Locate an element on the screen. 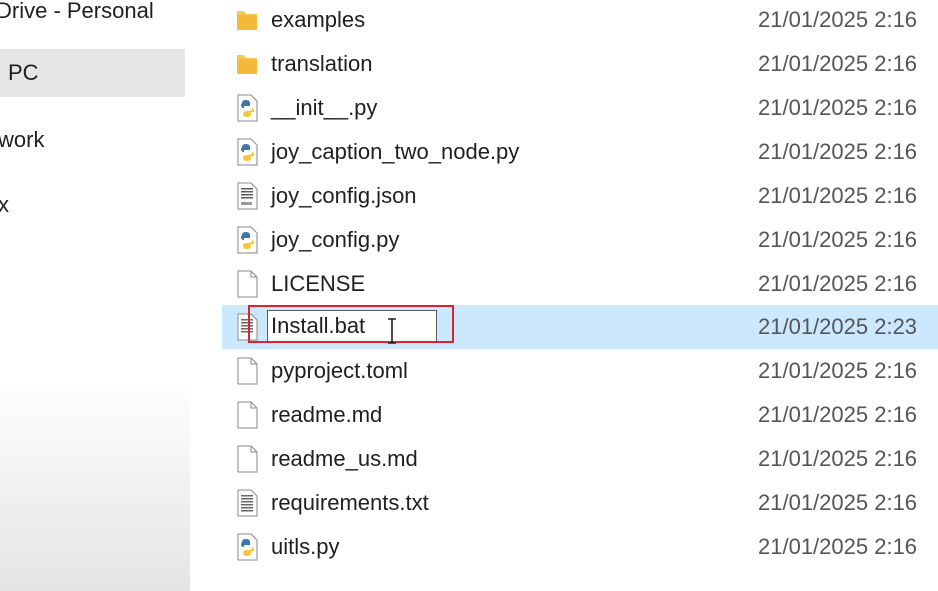 Image resolution: width=938 pixels, height=591 pixels. file-name: __init__.py is located at coordinates (324, 107).